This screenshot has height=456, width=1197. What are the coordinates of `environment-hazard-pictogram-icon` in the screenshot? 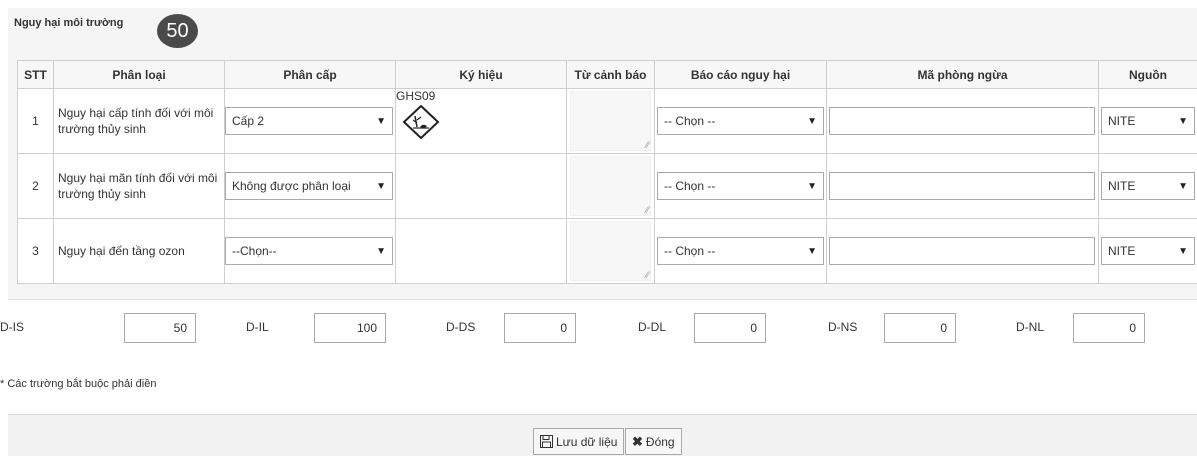 It's located at (421, 122).